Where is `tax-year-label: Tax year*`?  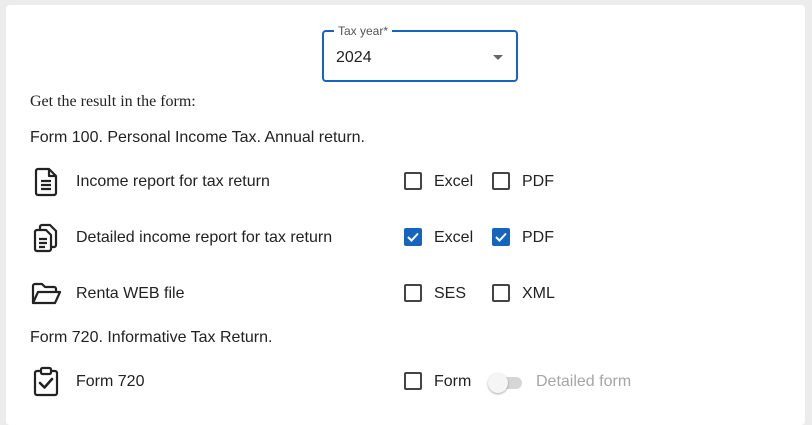 tax-year-label: Tax year* is located at coordinates (363, 31).